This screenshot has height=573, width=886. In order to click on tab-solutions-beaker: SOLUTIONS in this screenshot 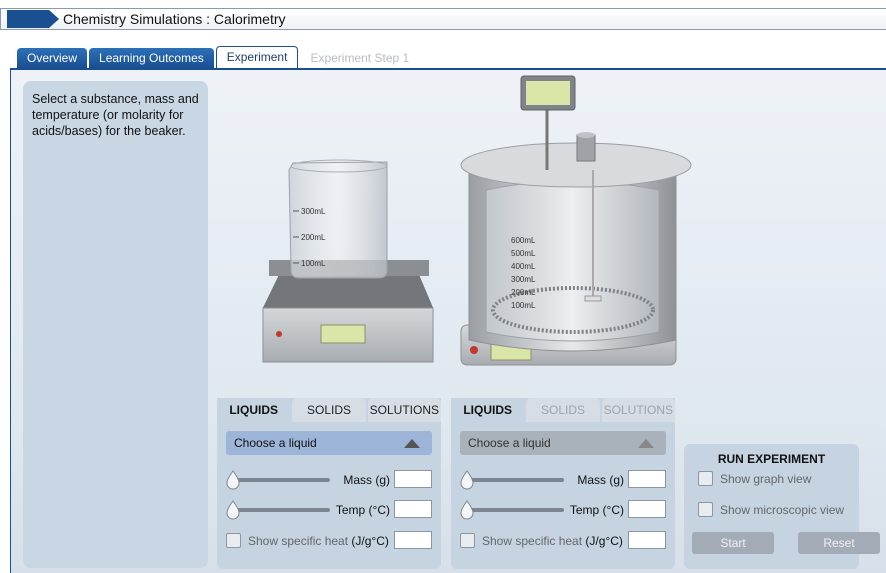, I will do `click(404, 410)`.